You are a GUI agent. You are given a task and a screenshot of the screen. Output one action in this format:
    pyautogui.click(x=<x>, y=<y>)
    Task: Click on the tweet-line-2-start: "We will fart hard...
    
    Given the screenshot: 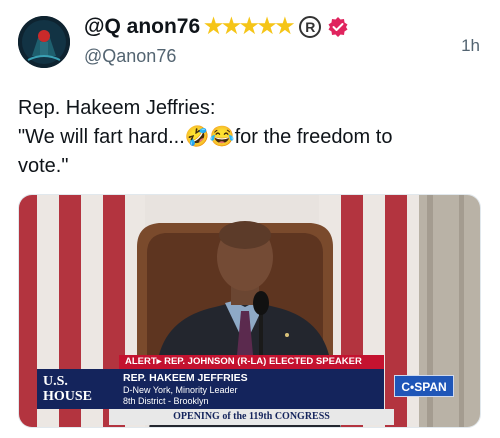 What is the action you would take?
    pyautogui.click(x=101, y=137)
    